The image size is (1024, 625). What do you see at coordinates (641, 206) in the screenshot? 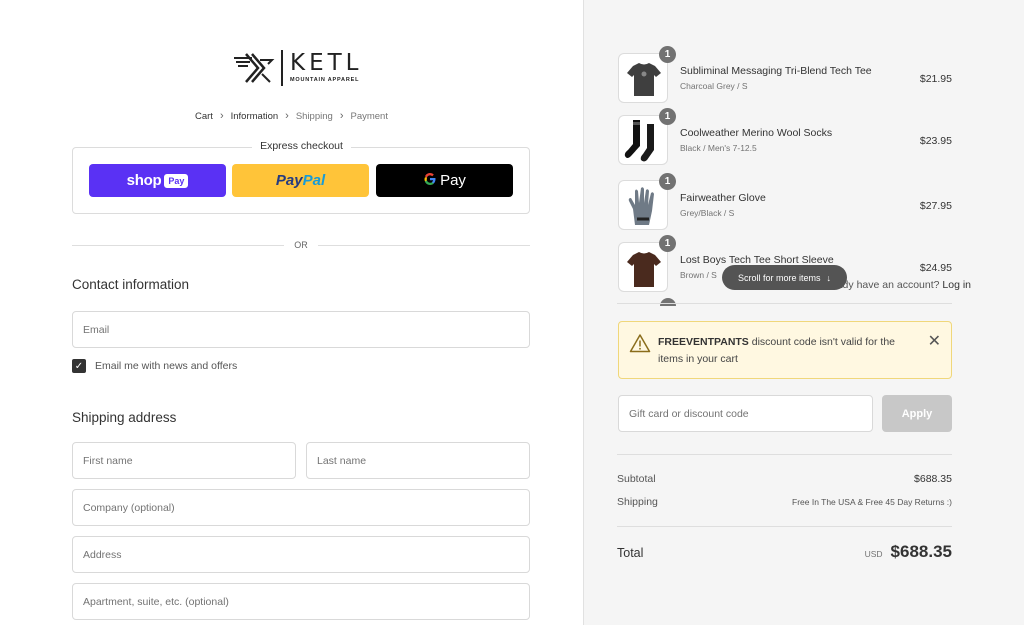
I see `glove-icon` at bounding box center [641, 206].